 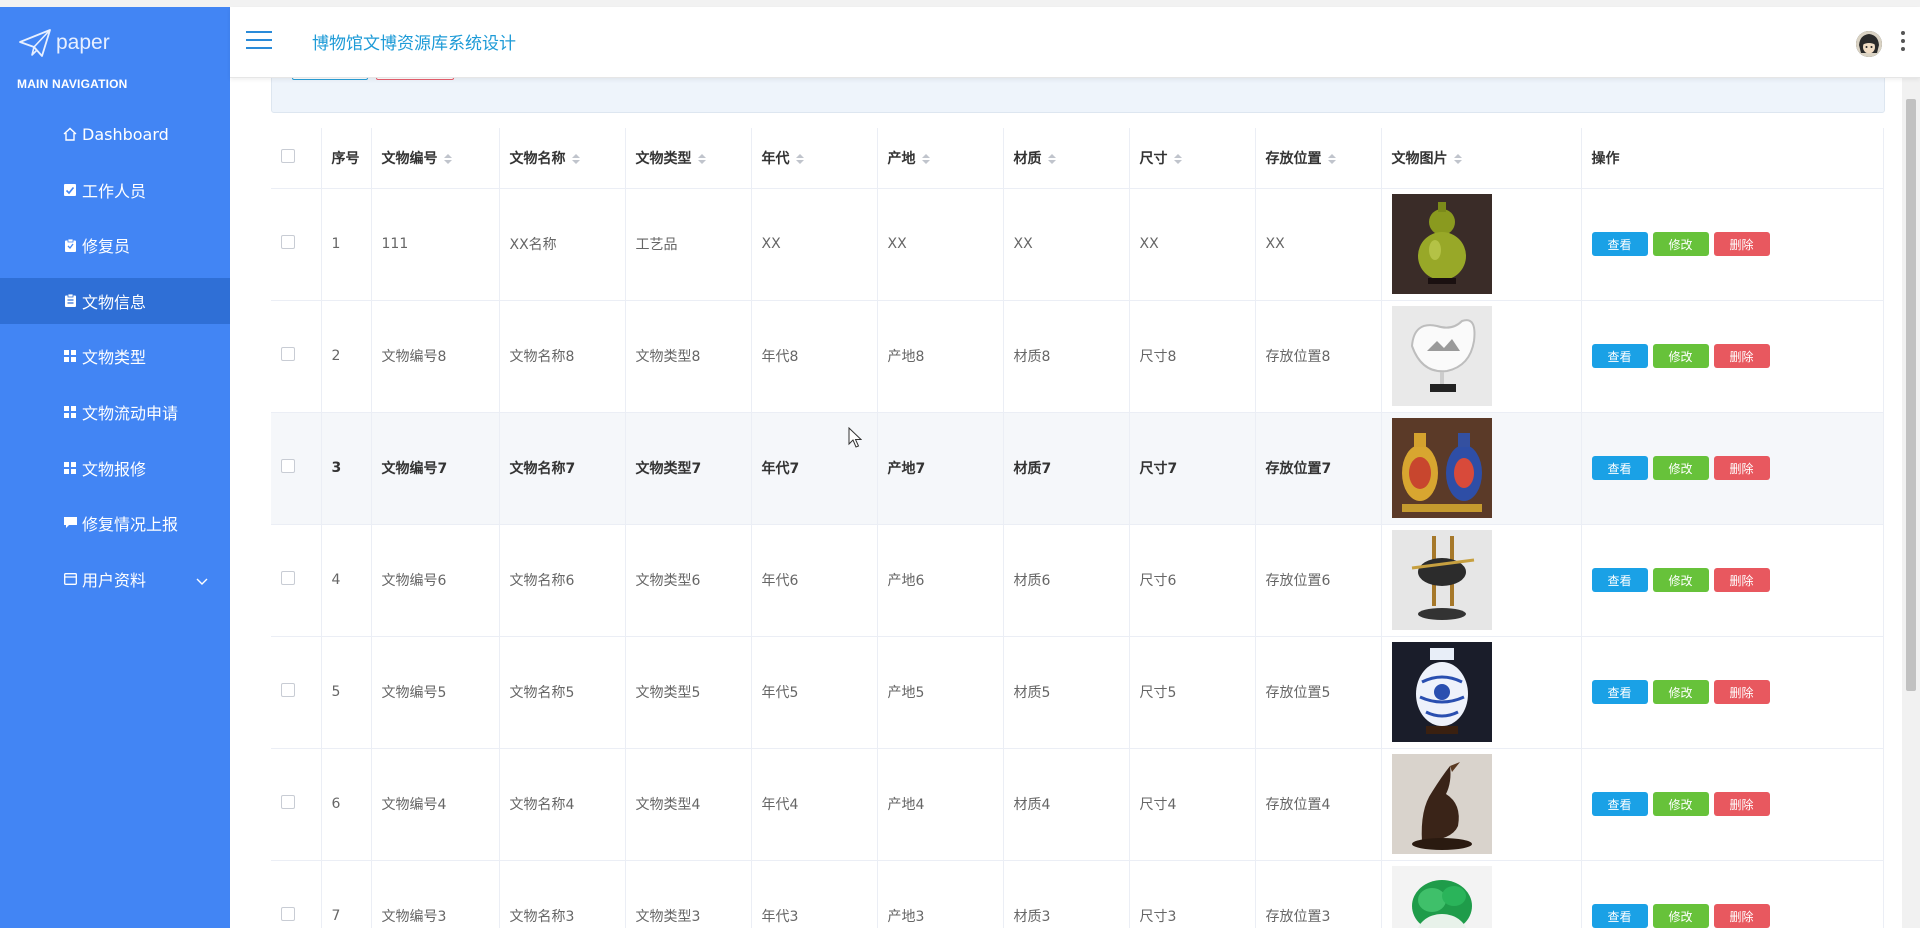 I want to click on cell-material: 材质5, so click(x=1066, y=692).